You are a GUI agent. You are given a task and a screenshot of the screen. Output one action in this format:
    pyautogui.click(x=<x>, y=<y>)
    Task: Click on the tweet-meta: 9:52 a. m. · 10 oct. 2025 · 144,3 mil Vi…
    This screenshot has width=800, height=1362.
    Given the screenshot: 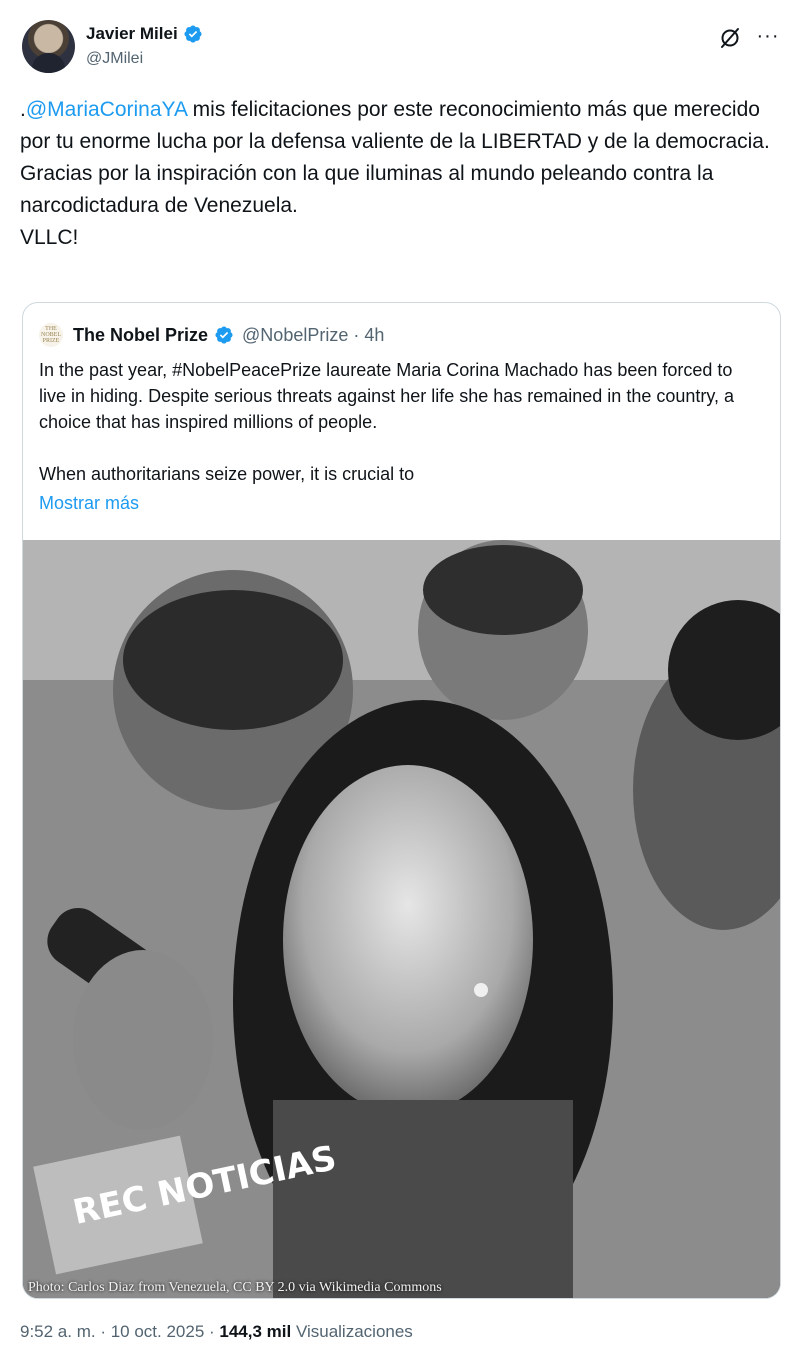 What is the action you would take?
    pyautogui.click(x=216, y=1332)
    